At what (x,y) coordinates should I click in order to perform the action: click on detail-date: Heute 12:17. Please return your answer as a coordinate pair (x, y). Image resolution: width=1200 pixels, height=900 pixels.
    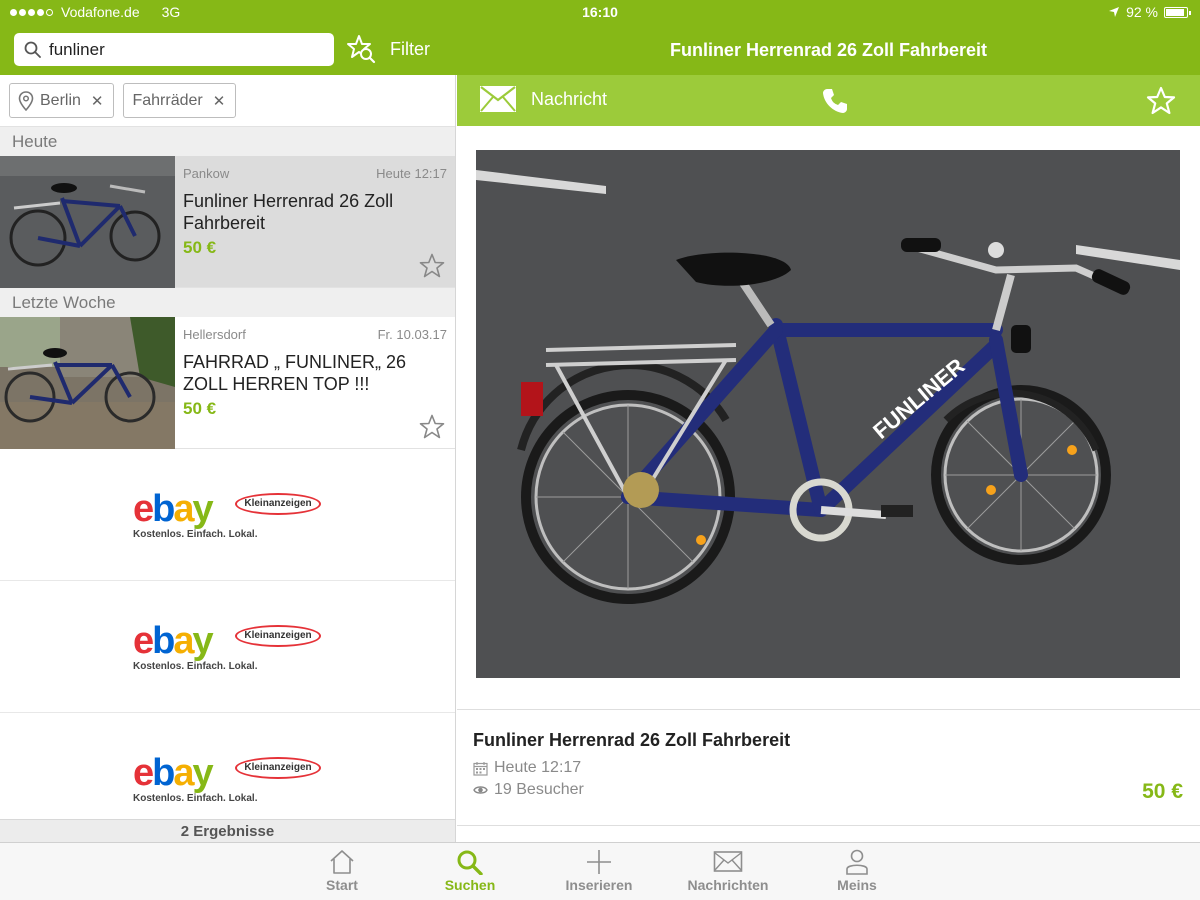
    Looking at the image, I should click on (538, 767).